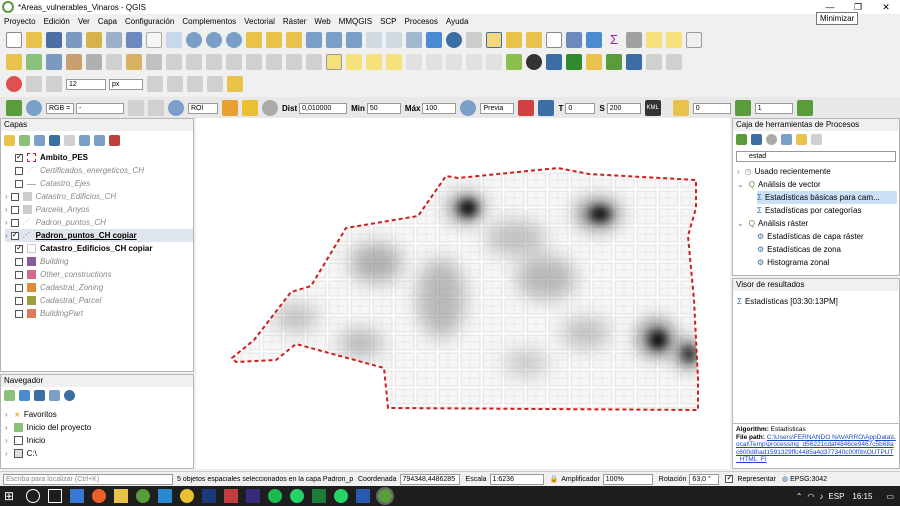 This screenshot has height=506, width=900. I want to click on qgis-active-icon, so click(385, 496).